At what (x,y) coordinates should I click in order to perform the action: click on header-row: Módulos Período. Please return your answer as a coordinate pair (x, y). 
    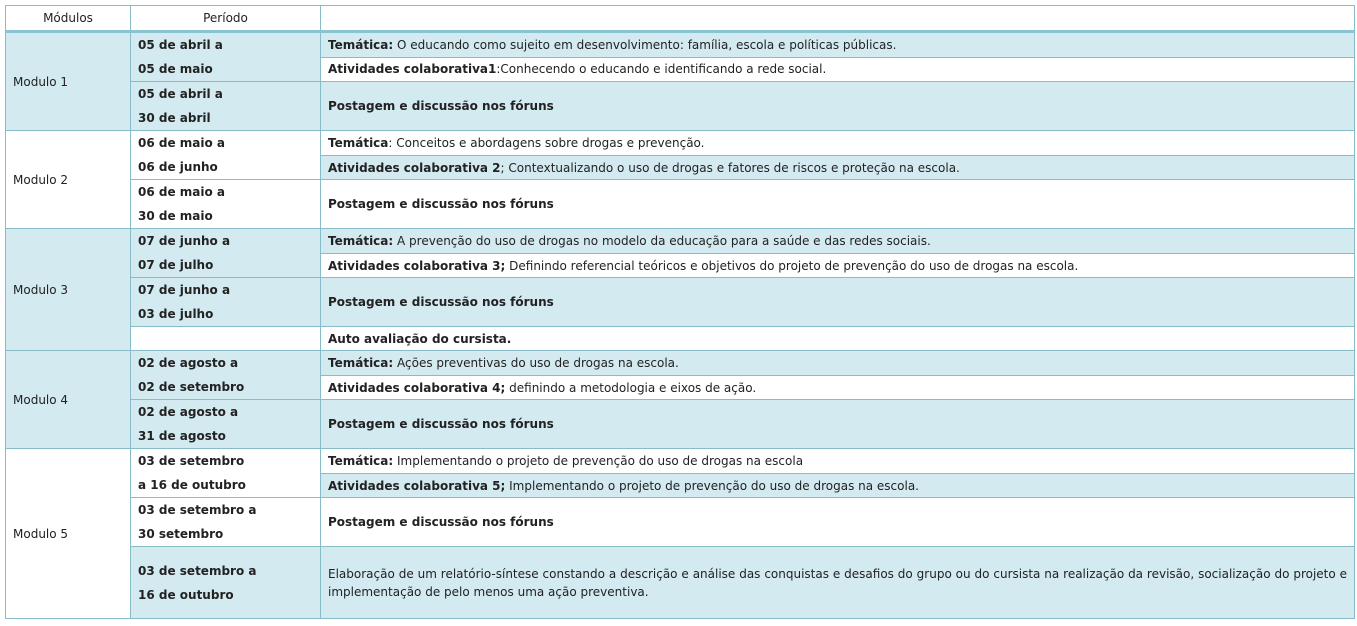
    Looking at the image, I should click on (680, 19).